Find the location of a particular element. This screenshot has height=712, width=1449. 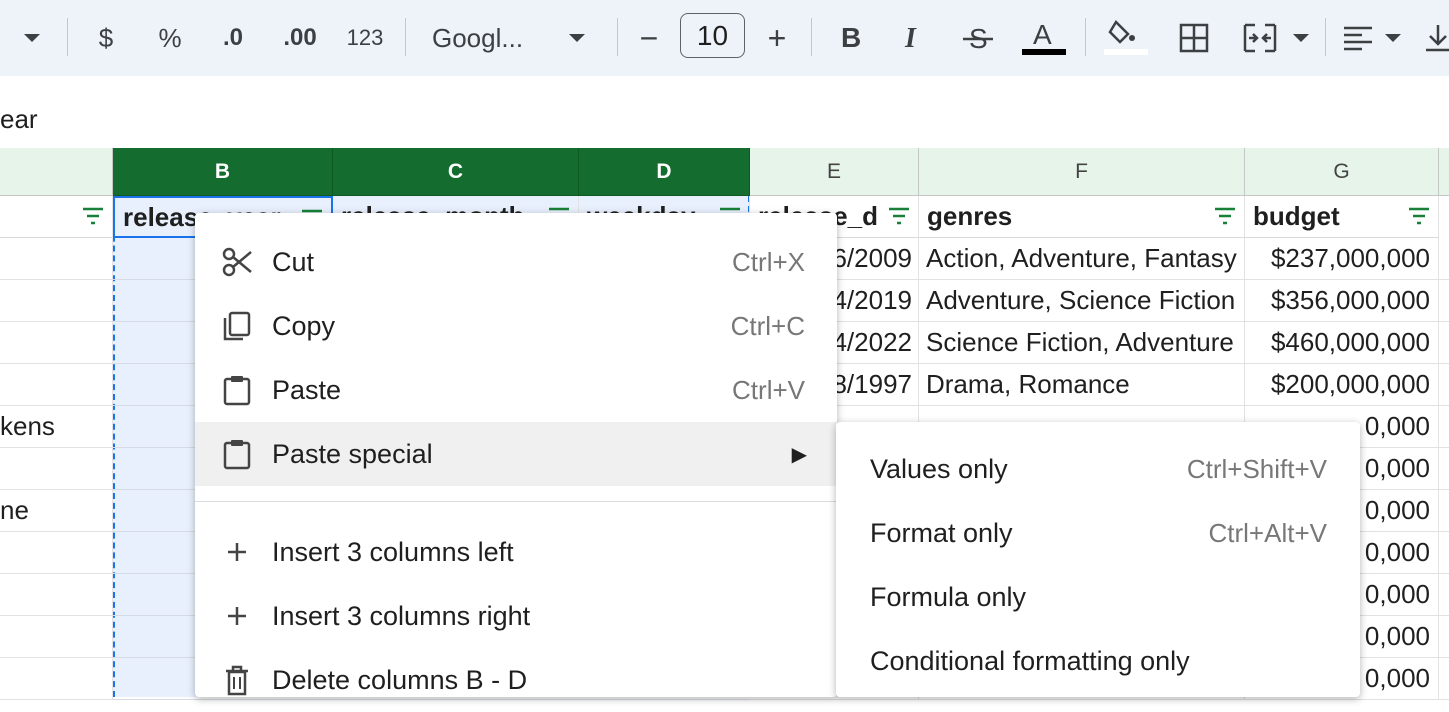

cell-f: Action, Adventure, Fantasy is located at coordinates (1082, 259).